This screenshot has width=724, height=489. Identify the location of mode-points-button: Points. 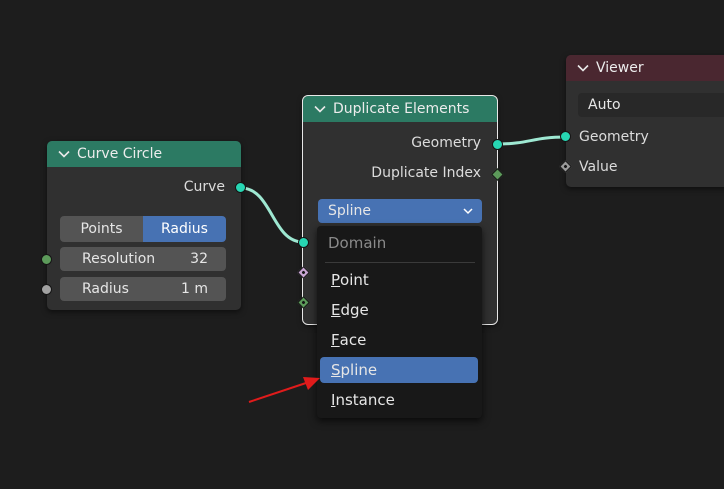
(101, 229).